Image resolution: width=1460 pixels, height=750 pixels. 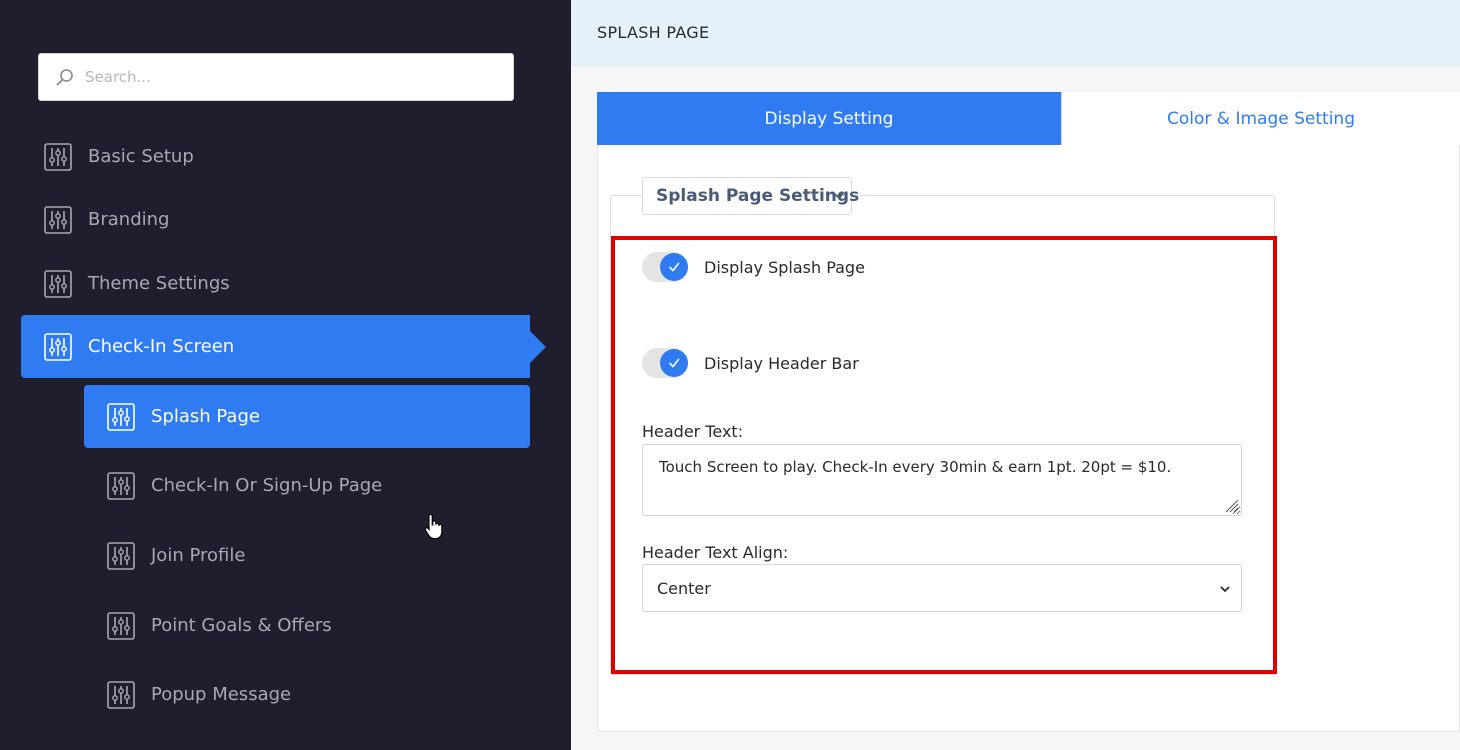 I want to click on header-text-align-select: Center, so click(x=942, y=588).